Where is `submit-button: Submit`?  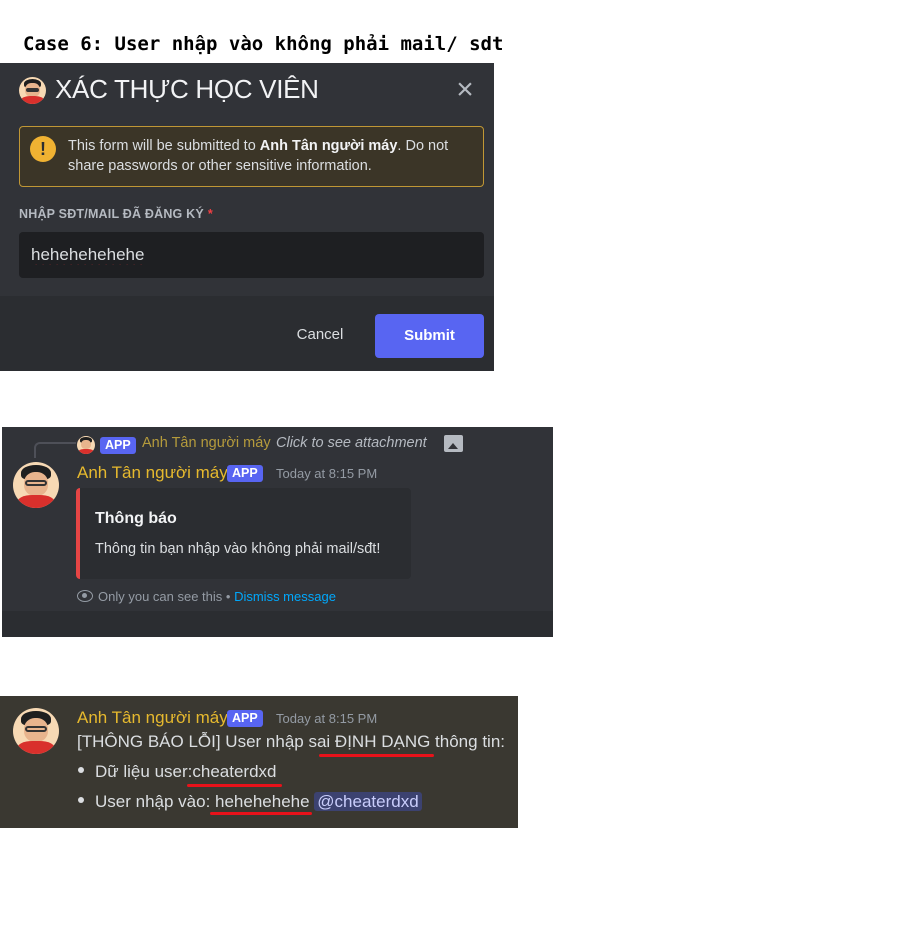
submit-button: Submit is located at coordinates (429, 336).